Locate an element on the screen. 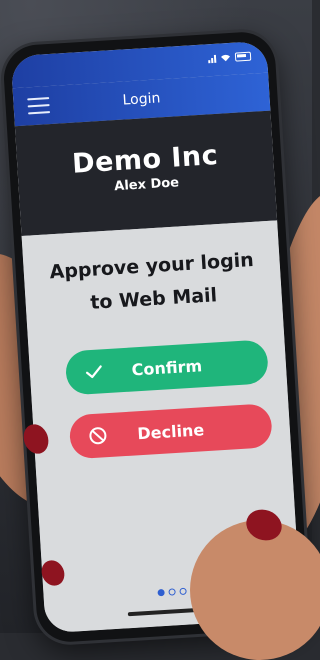 The width and height of the screenshot is (320, 660). decline-button: Decline is located at coordinates (170, 431).